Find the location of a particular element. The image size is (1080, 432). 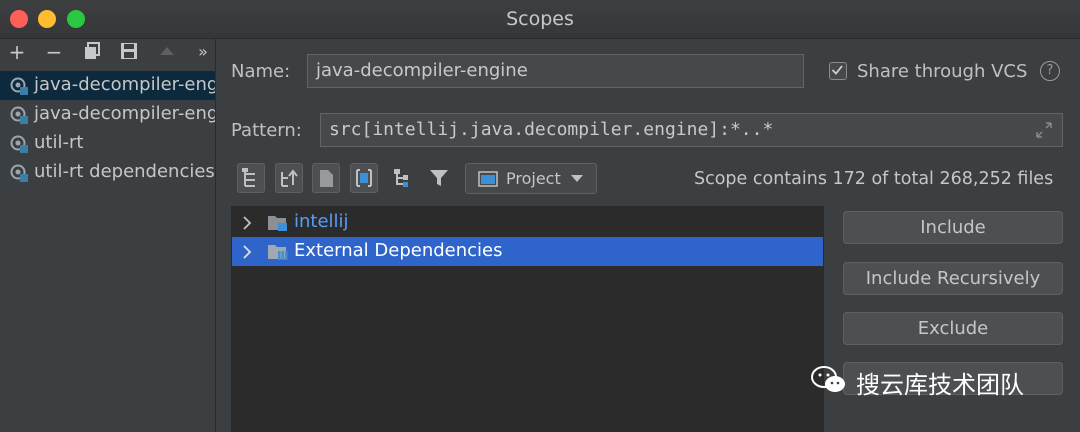

wechat-icon is located at coordinates (828, 379).